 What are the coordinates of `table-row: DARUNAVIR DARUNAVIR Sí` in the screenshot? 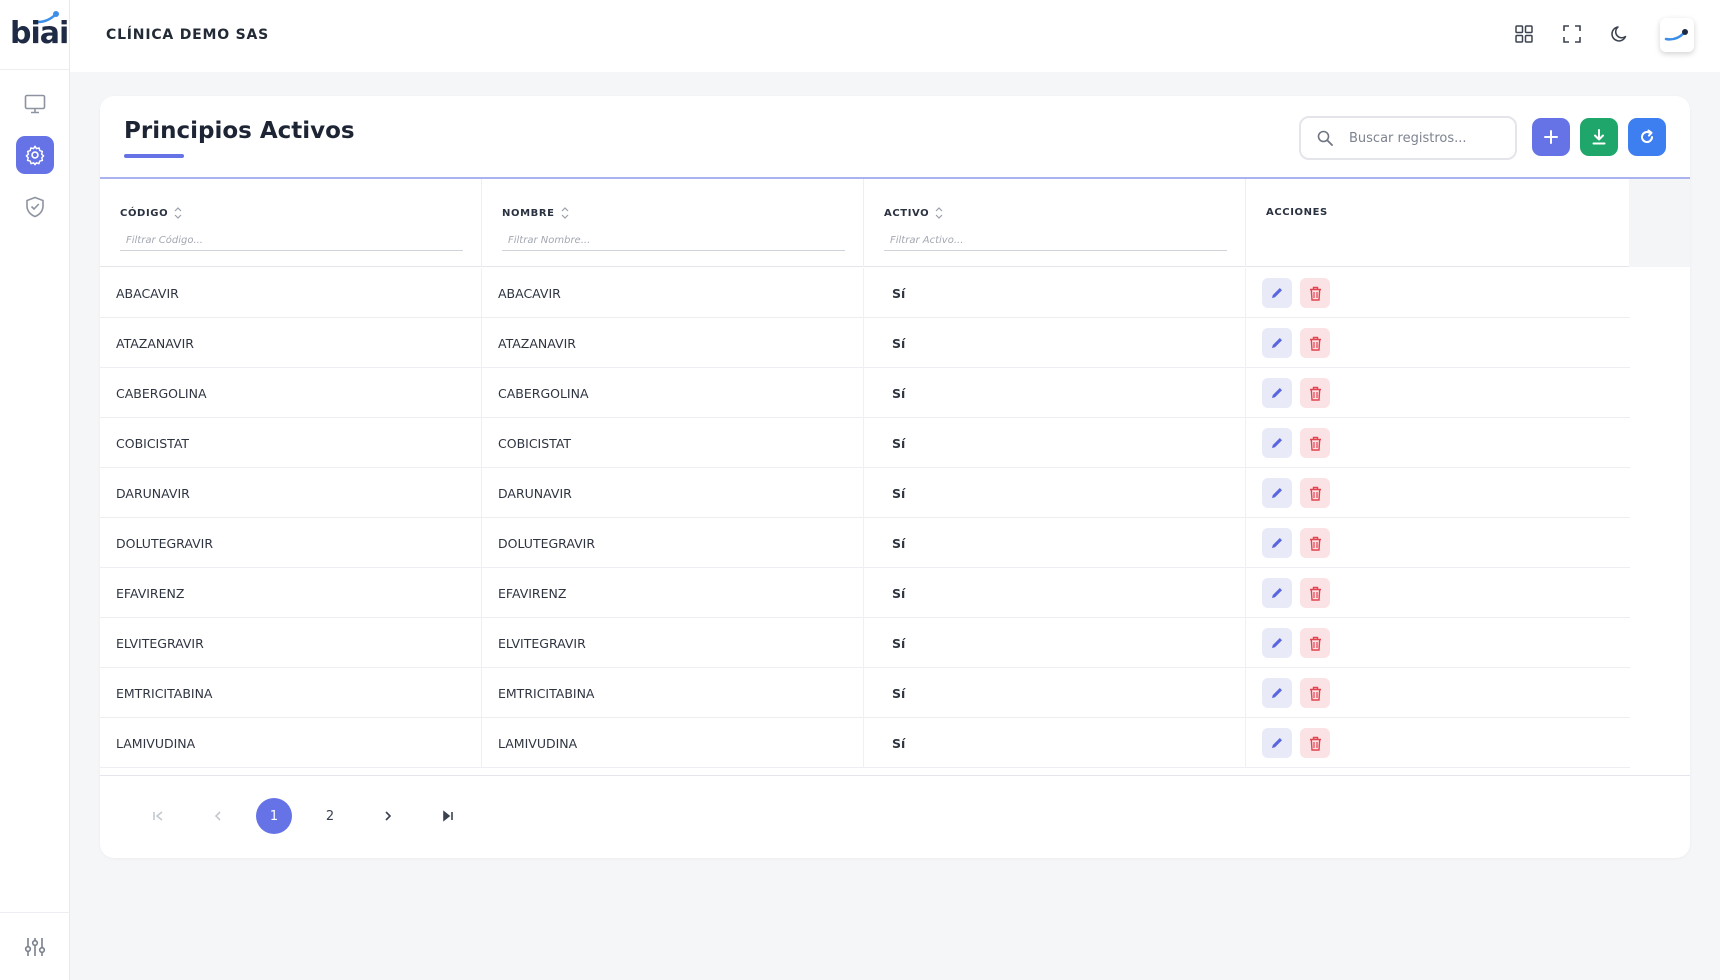 It's located at (865, 493).